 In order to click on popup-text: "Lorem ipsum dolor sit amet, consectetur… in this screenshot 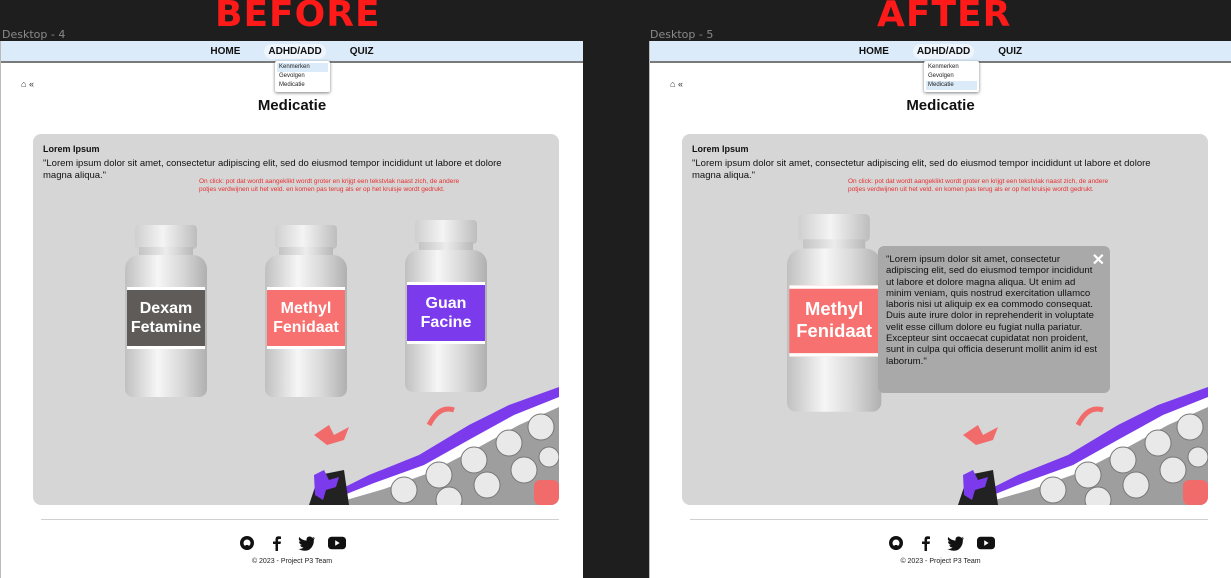, I will do `click(991, 310)`.